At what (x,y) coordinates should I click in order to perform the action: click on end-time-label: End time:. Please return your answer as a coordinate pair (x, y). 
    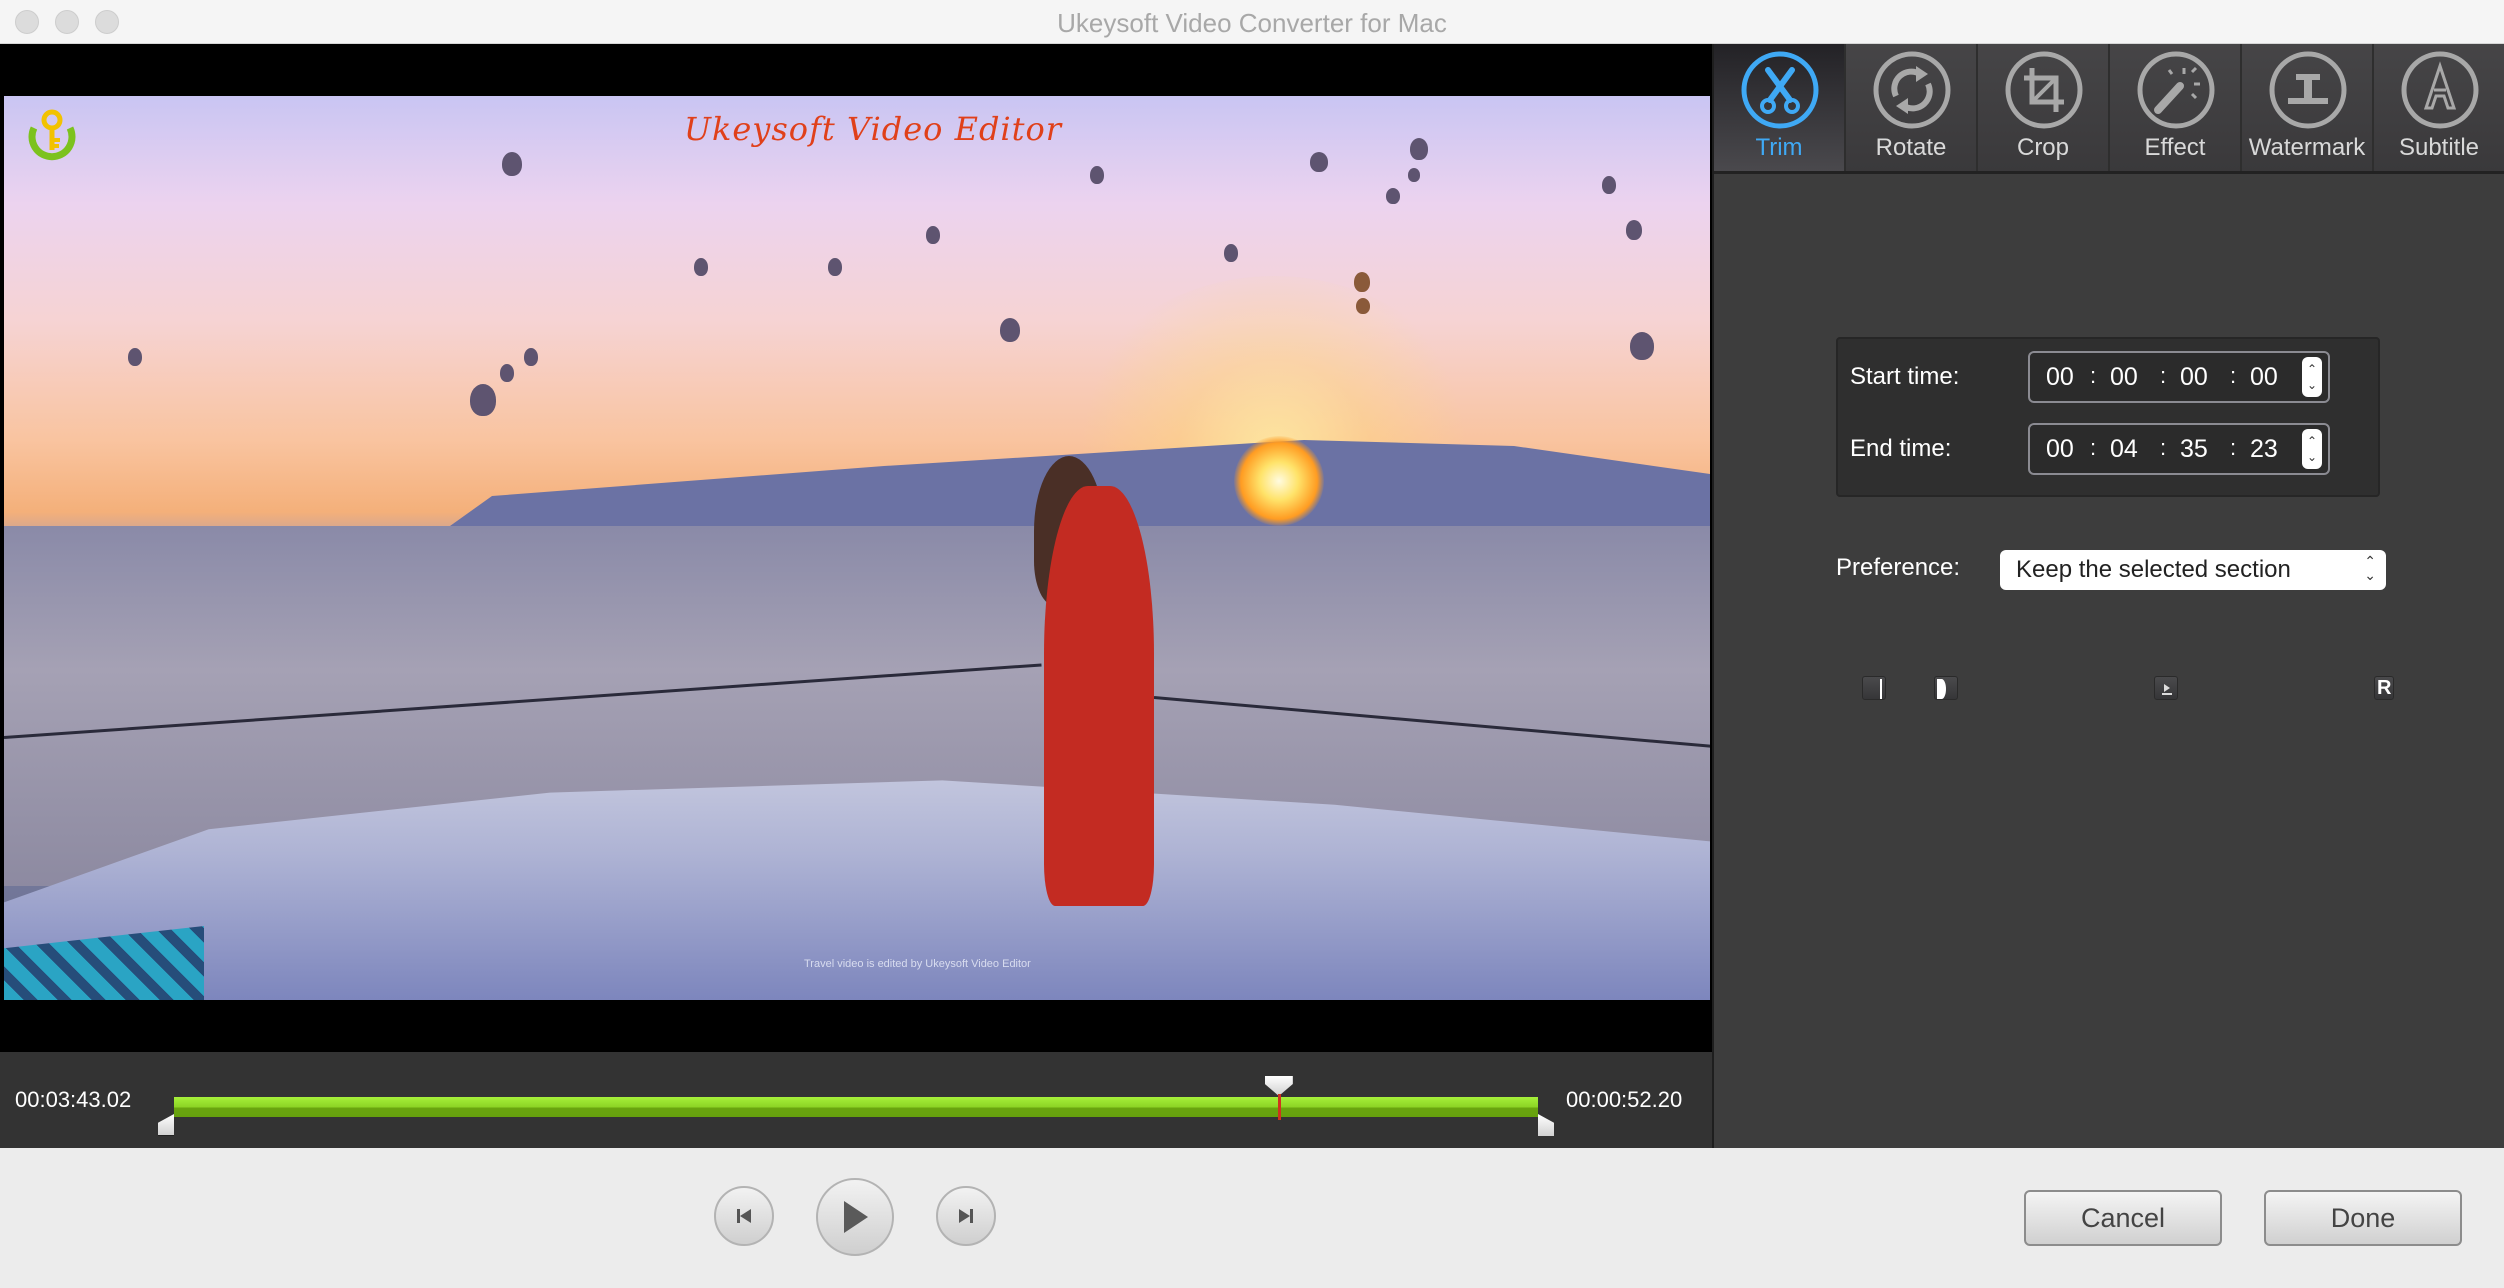
    Looking at the image, I should click on (1901, 448).